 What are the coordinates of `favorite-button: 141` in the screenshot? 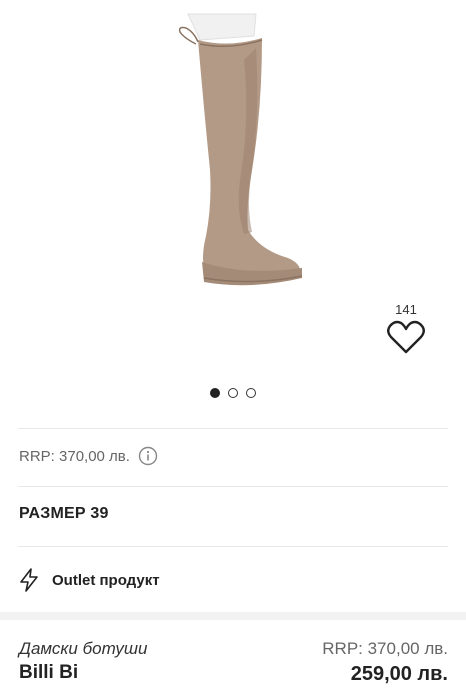 It's located at (406, 328).